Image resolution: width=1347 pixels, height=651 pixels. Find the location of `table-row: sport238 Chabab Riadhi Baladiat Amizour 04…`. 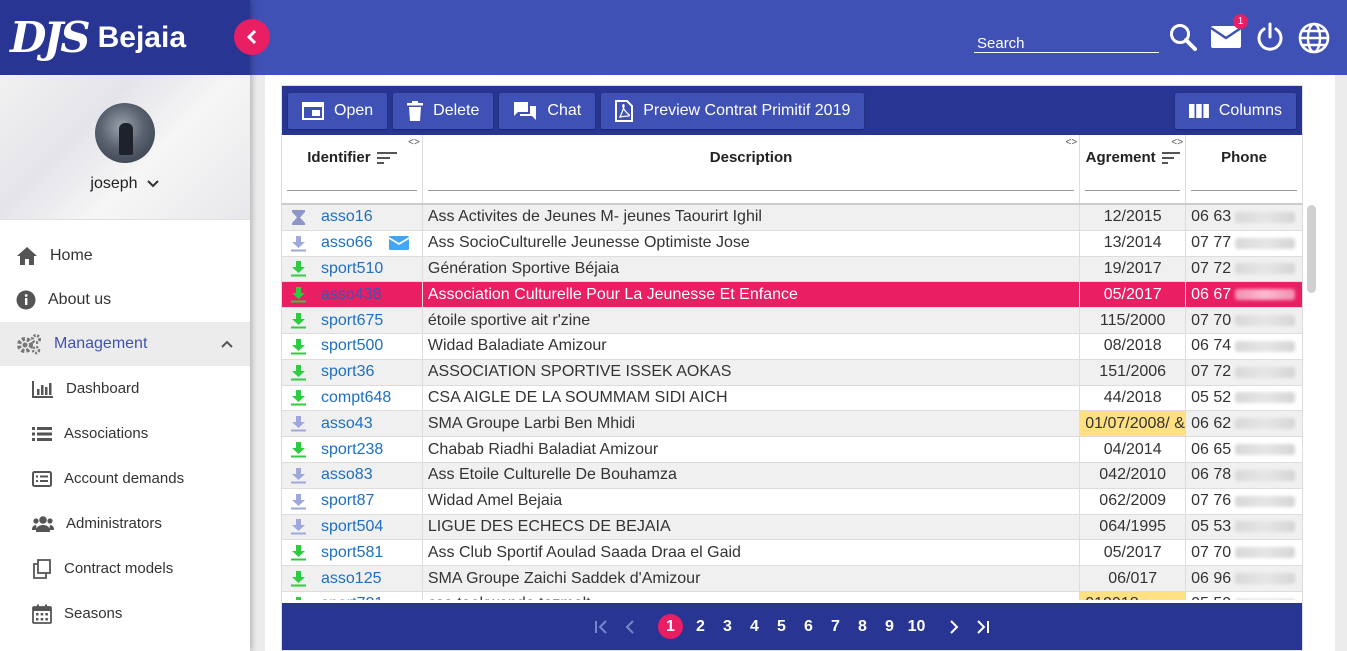

table-row: sport238 Chabab Riadhi Baladiat Amizour 04… is located at coordinates (792, 450).